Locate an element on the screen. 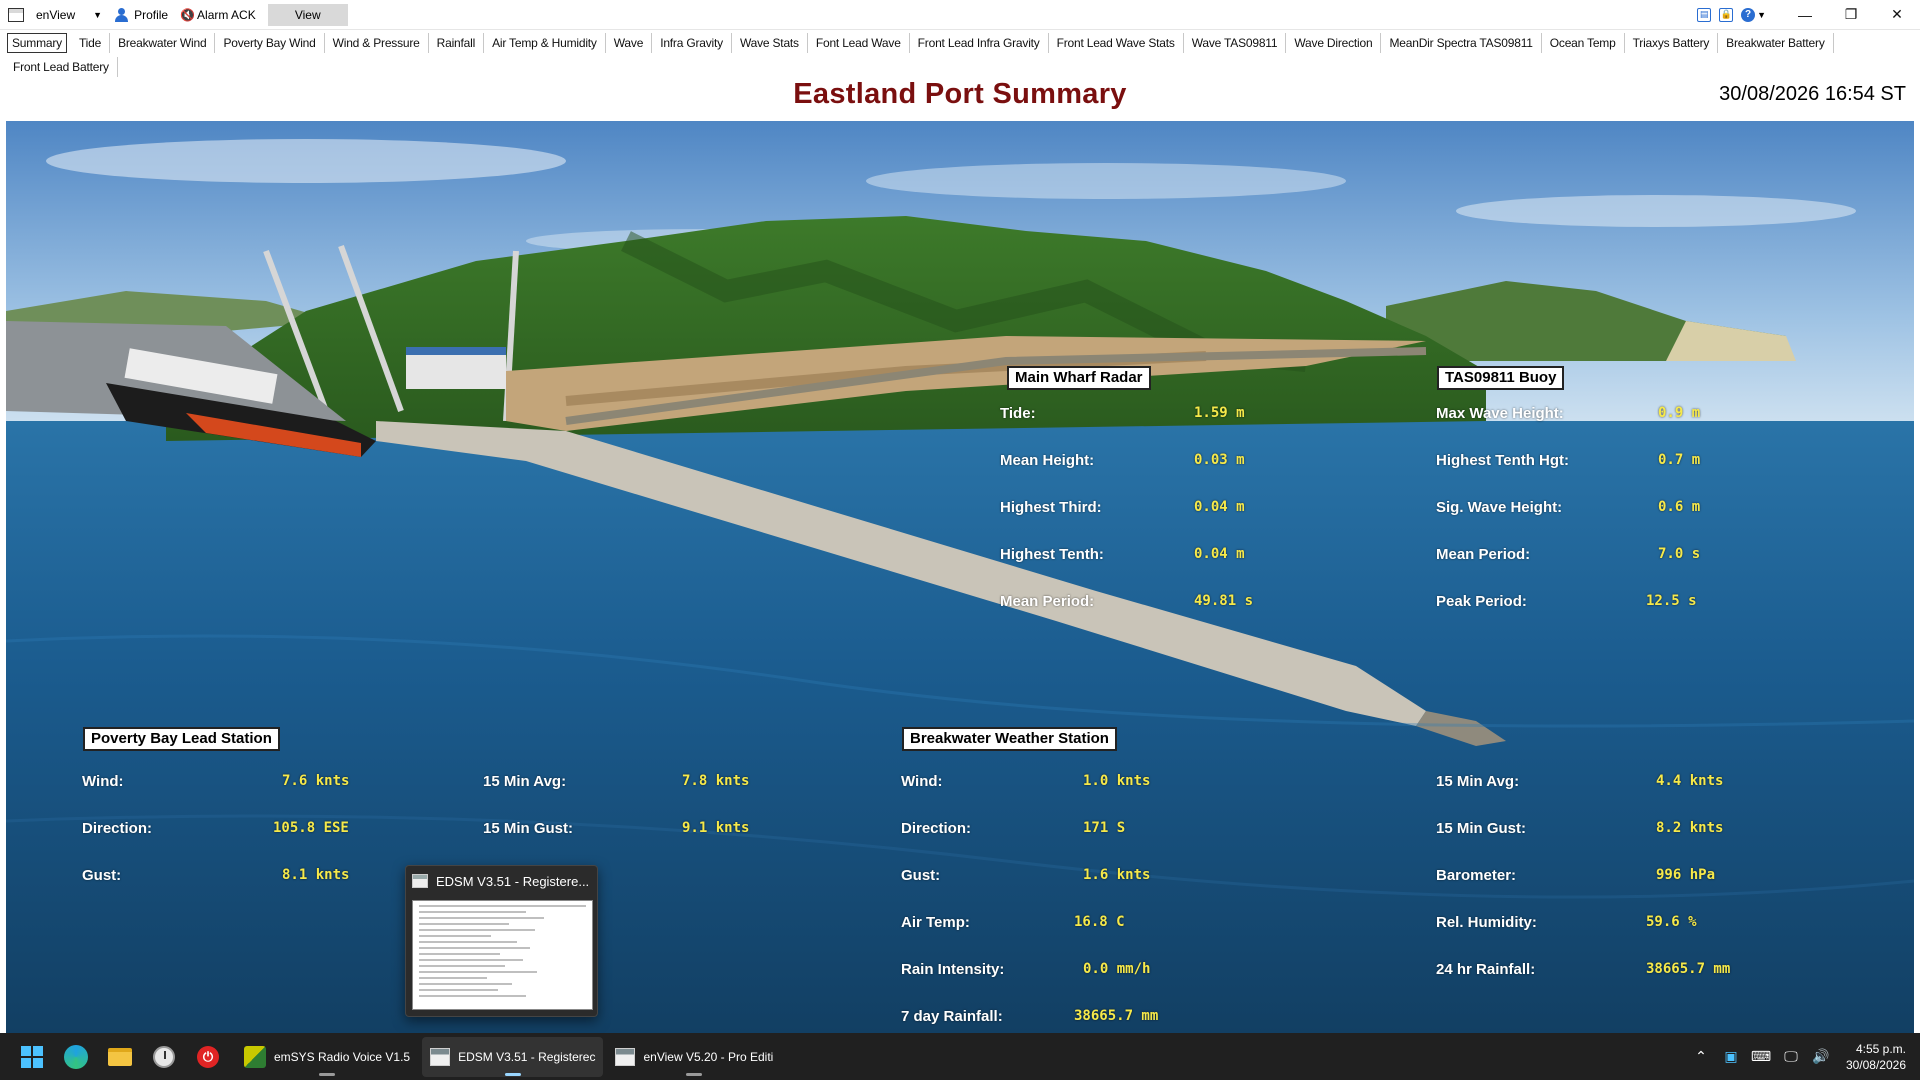 The height and width of the screenshot is (1080, 1920). tab-wave: Wave is located at coordinates (629, 43).